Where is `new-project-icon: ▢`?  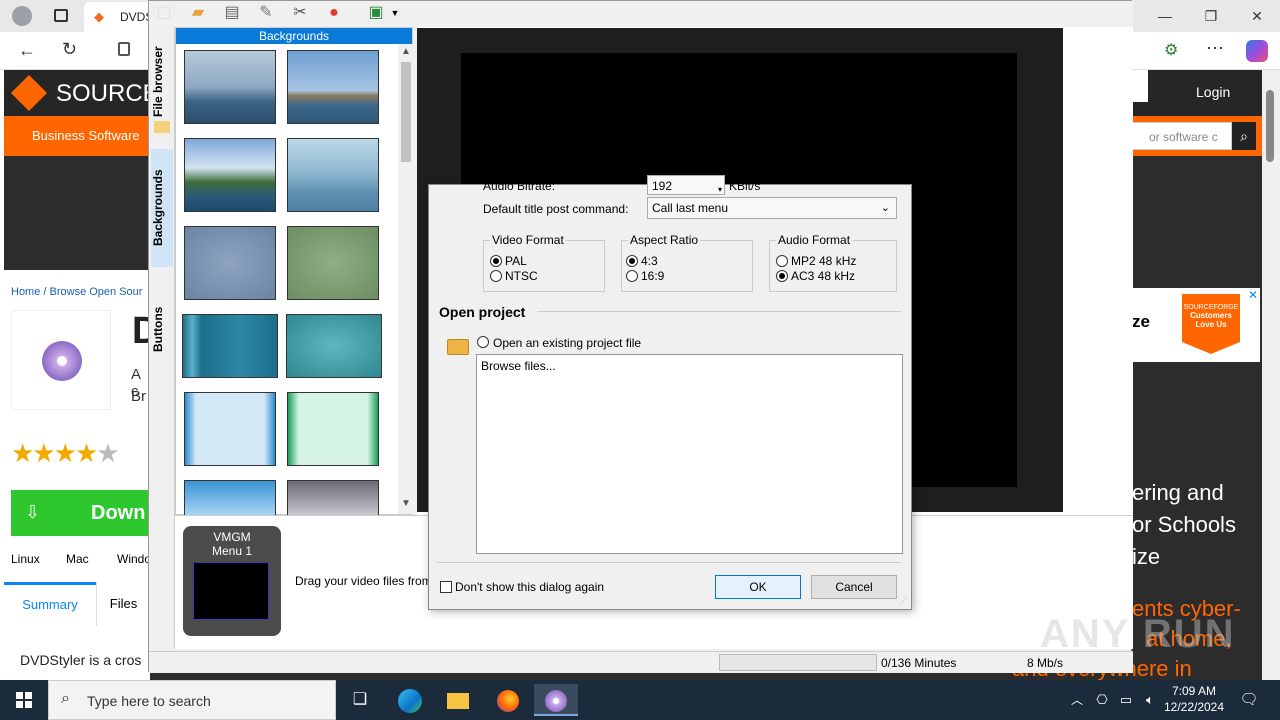 new-project-icon: ▢ is located at coordinates (164, 13).